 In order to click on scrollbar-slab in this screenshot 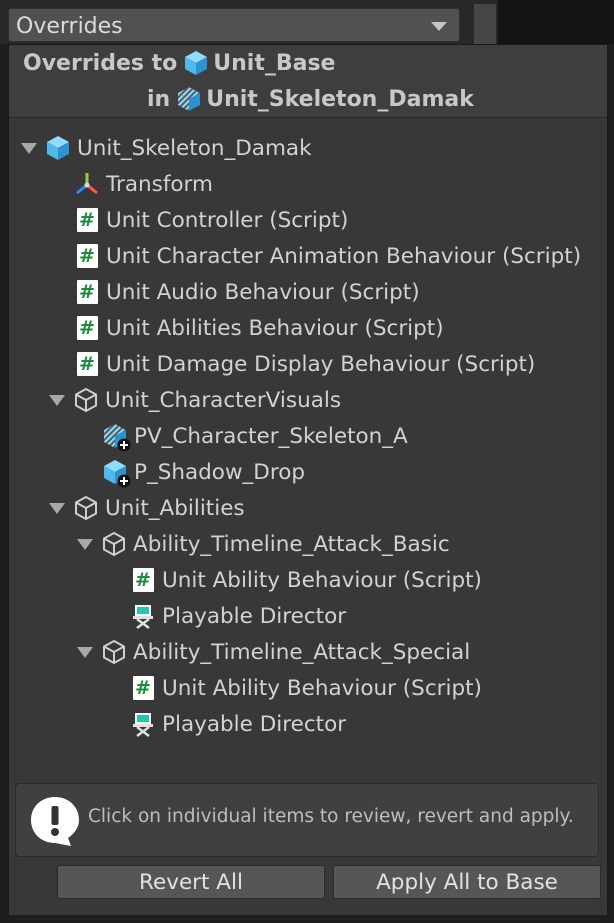, I will do `click(485, 24)`.